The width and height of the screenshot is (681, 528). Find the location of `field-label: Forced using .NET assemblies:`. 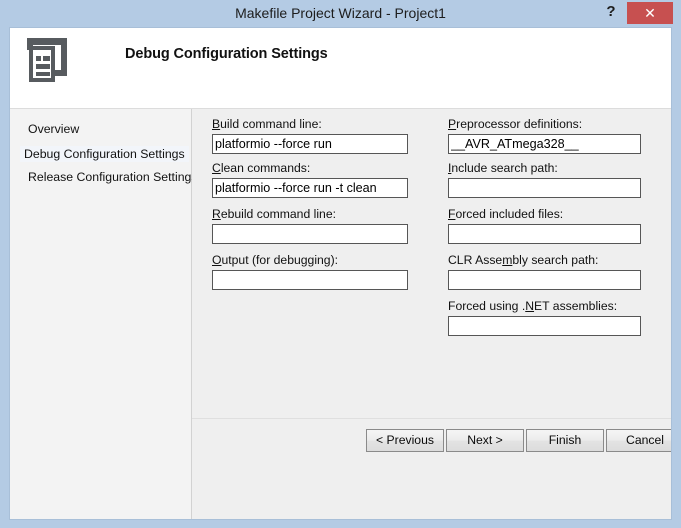

field-label: Forced using .NET assemblies: is located at coordinates (533, 306).